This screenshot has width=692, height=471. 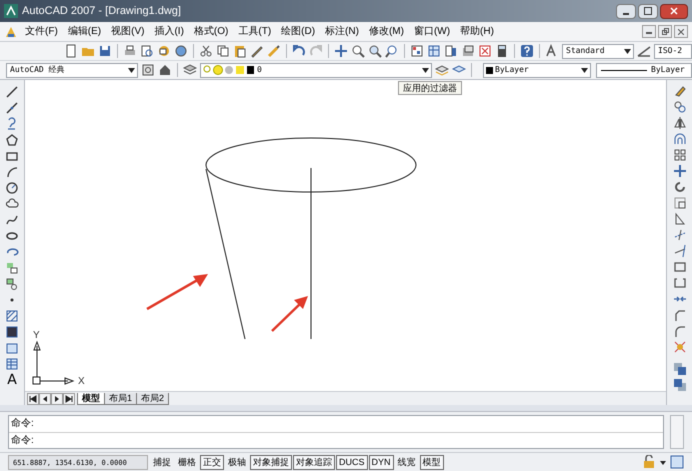 I want to click on arc-icon, so click(x=12, y=172).